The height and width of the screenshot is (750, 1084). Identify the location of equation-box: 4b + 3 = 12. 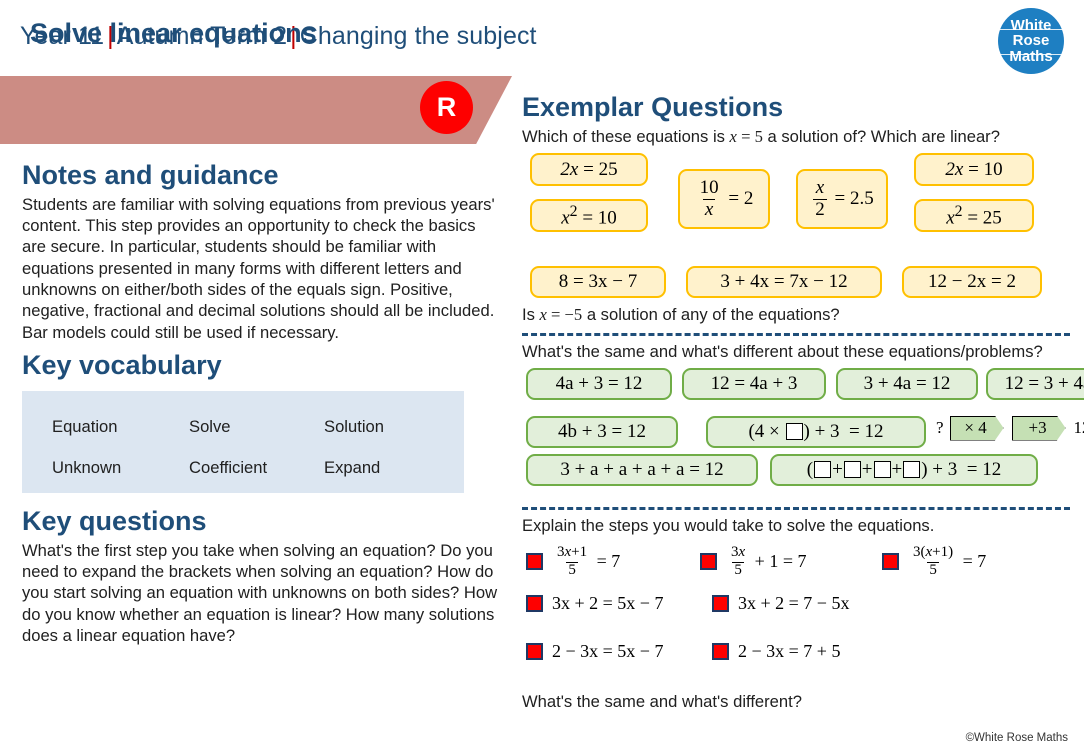
(602, 431).